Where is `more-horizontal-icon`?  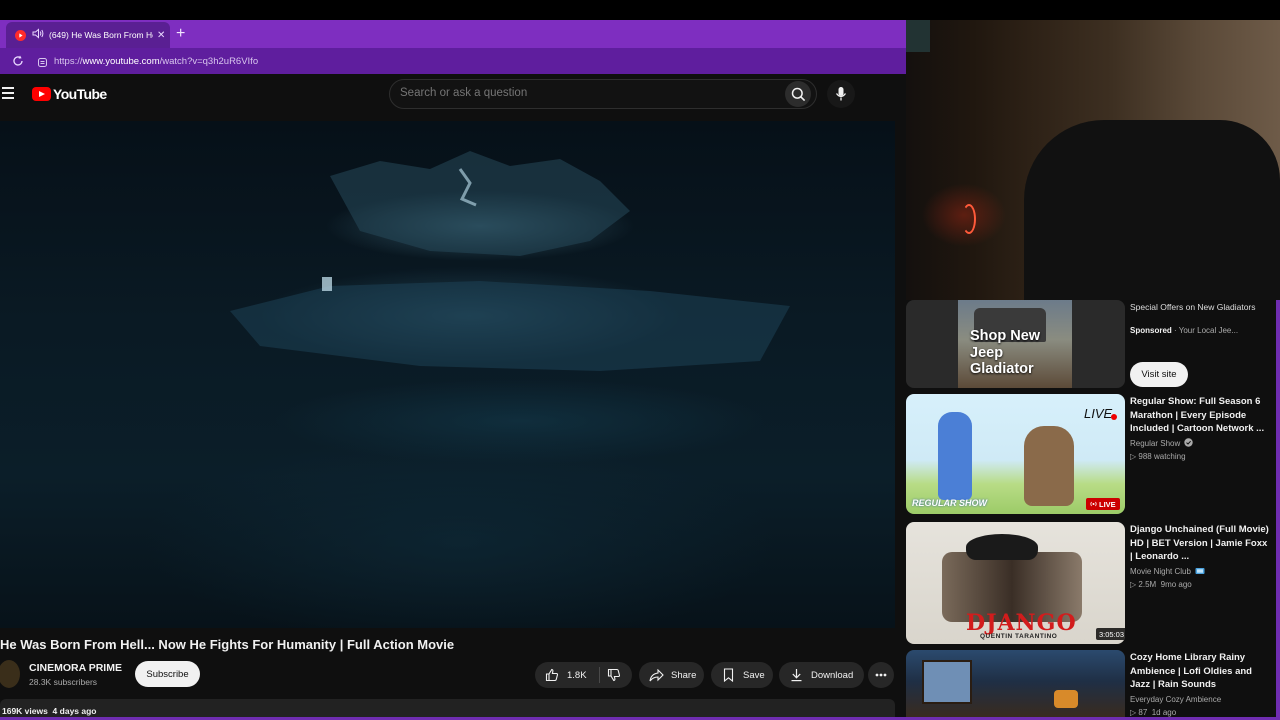 more-horizontal-icon is located at coordinates (881, 675).